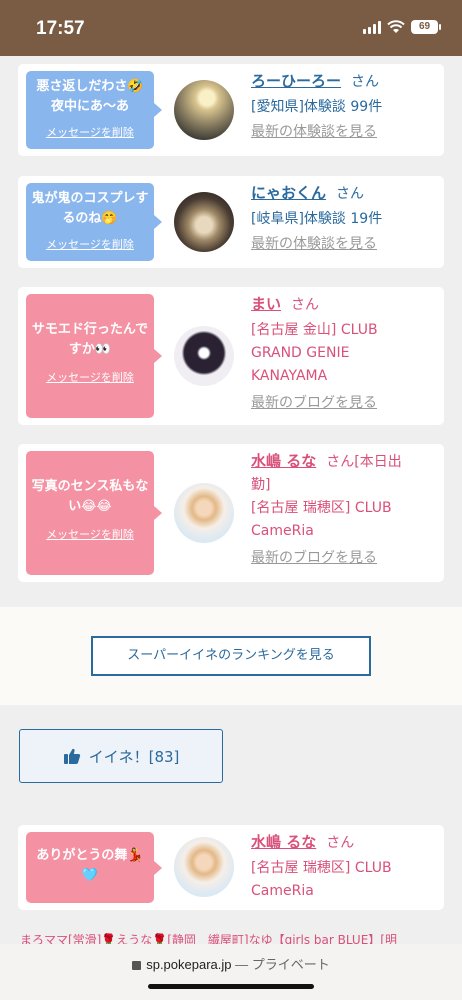 The image size is (462, 1000). I want to click on message-bubble: 悪さ返しだわさ🤣夜中にあ〜あ メッセージを削除, so click(94, 110).